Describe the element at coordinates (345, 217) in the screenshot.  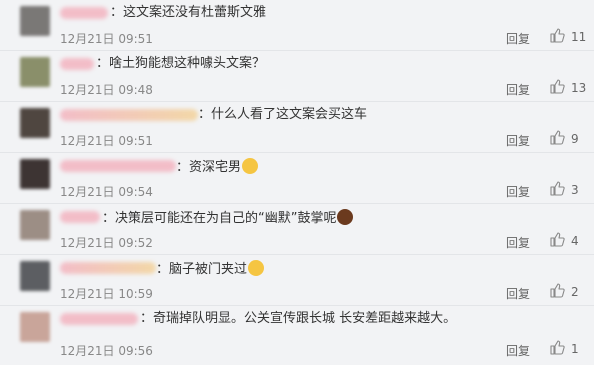
I see `clap-emoji-icon` at that location.